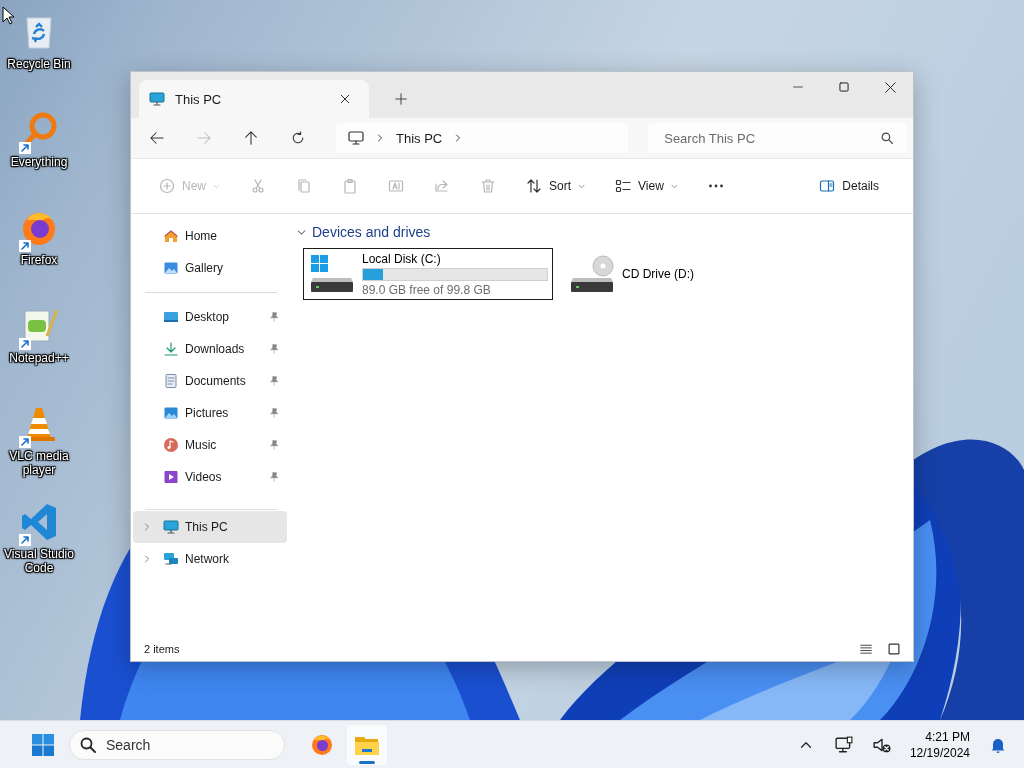  What do you see at coordinates (367, 744) in the screenshot?
I see `taskbar-app-button` at bounding box center [367, 744].